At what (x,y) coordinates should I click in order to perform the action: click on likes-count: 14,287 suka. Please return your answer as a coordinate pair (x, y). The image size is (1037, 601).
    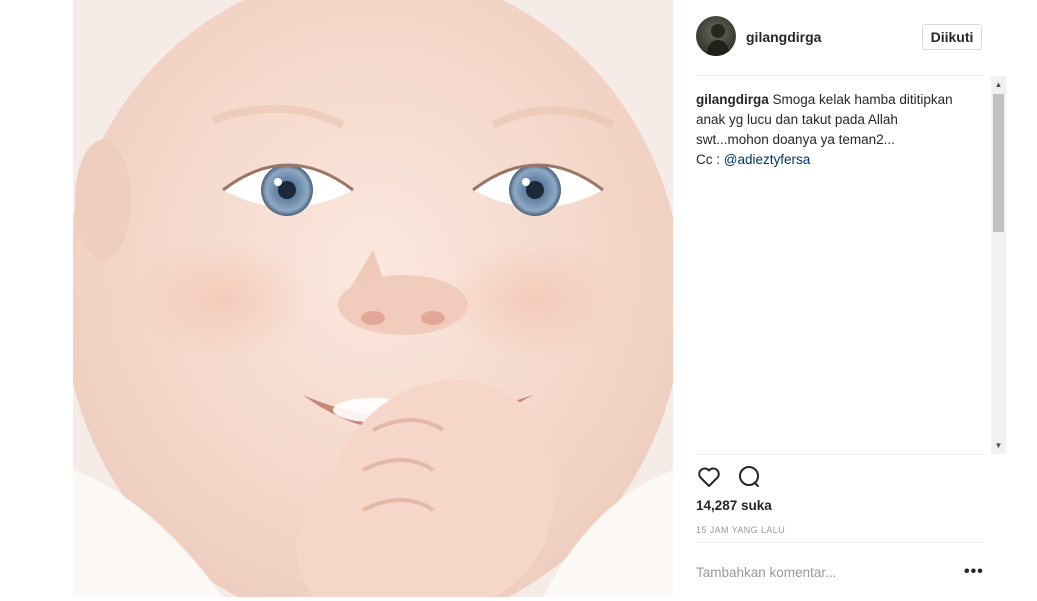
    Looking at the image, I should click on (734, 505).